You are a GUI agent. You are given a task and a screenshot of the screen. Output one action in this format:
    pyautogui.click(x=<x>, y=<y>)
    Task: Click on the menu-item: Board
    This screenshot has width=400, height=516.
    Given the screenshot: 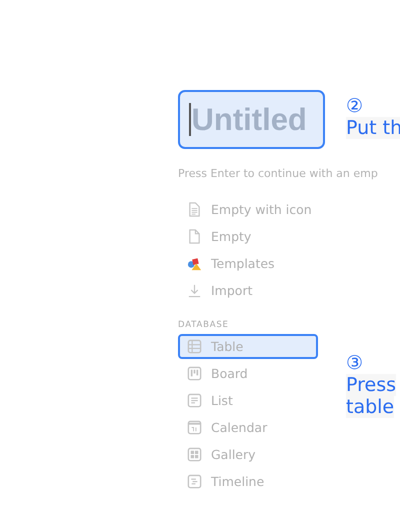 What is the action you would take?
    pyautogui.click(x=248, y=373)
    